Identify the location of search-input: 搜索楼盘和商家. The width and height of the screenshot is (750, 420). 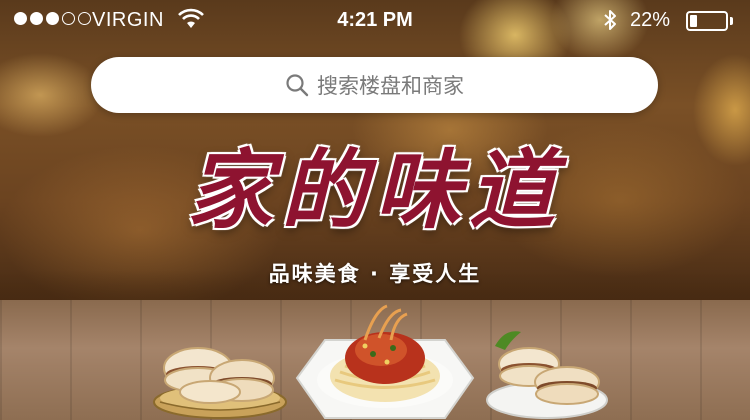
(374, 85).